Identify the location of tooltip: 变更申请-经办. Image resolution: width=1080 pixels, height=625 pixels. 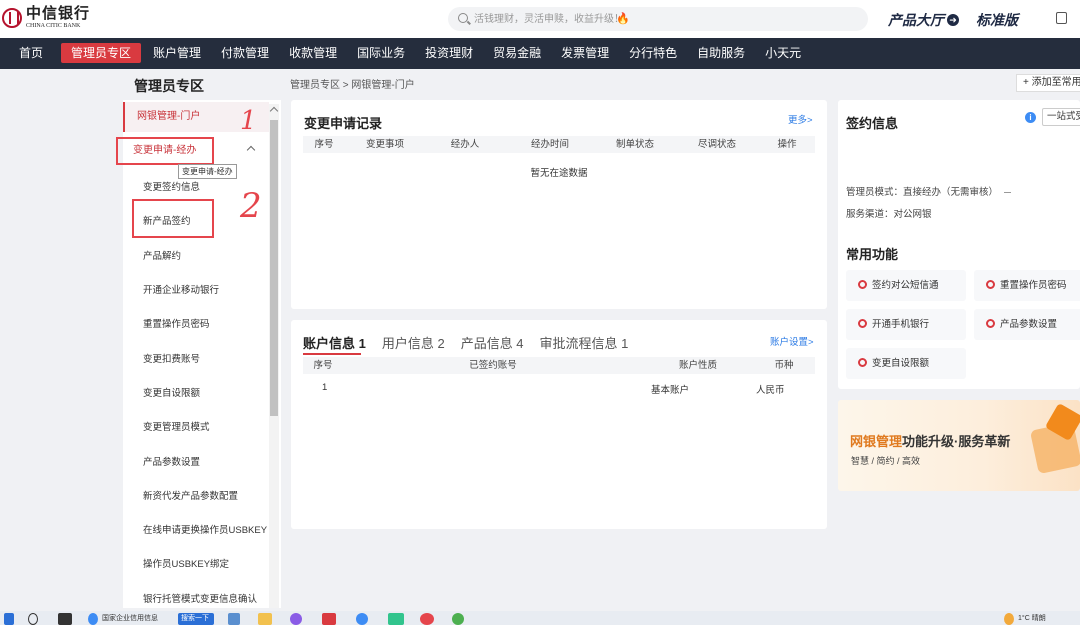
(207, 171).